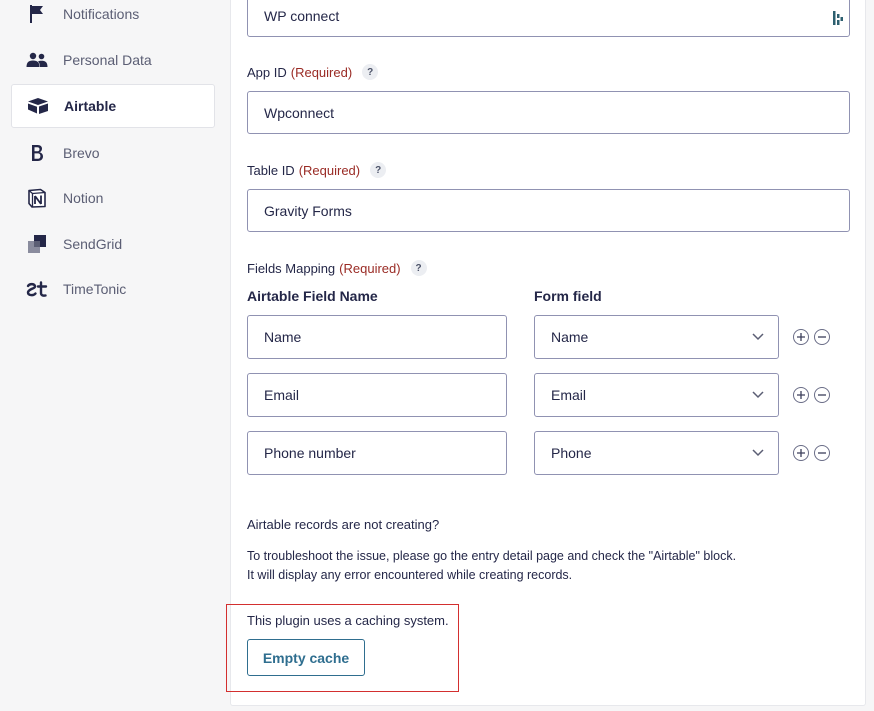  Describe the element at coordinates (38, 106) in the screenshot. I see `airtable-icon` at that location.